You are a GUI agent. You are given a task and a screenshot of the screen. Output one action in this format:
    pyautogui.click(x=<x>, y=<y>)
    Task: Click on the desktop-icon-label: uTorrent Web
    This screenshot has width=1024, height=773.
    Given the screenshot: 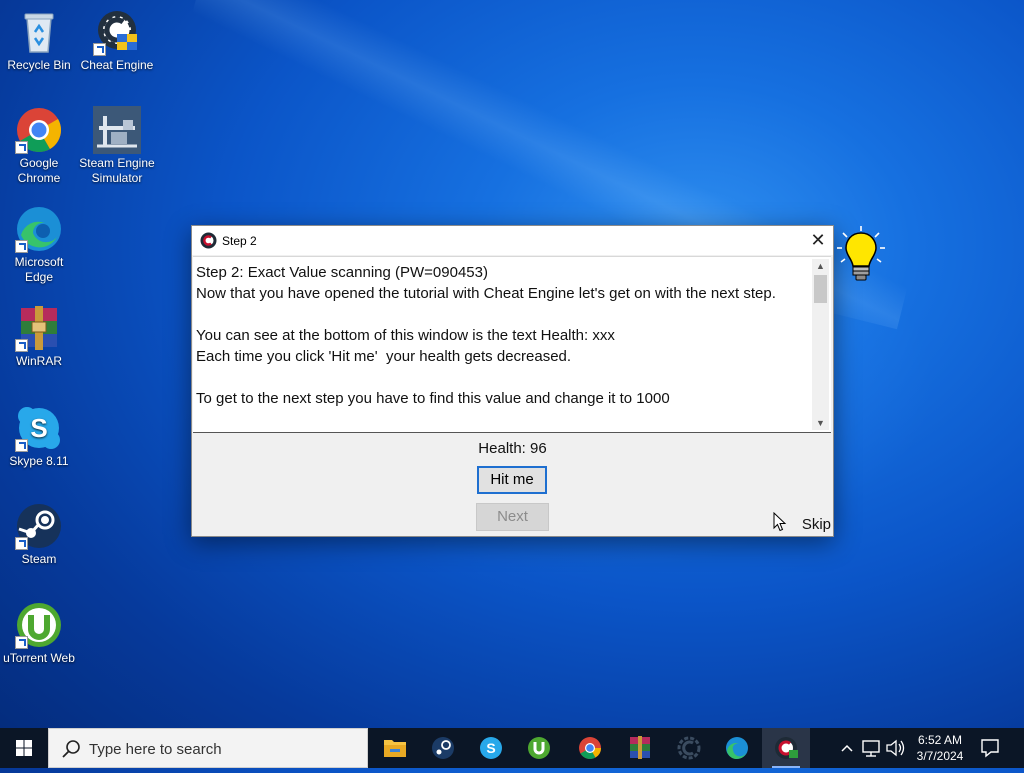 What is the action you would take?
    pyautogui.click(x=39, y=658)
    